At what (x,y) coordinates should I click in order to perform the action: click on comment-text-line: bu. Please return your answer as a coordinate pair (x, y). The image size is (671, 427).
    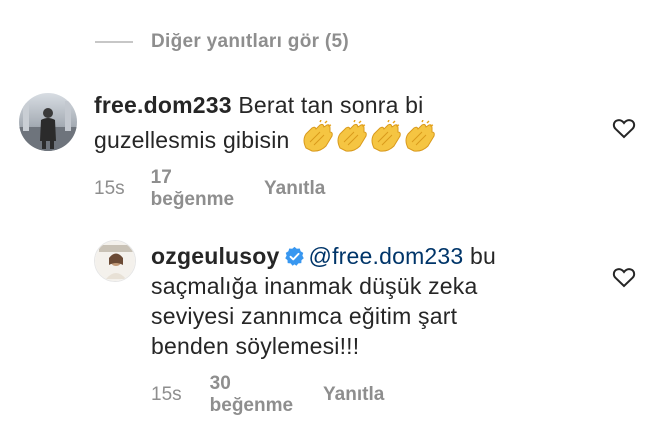
    Looking at the image, I should click on (483, 256).